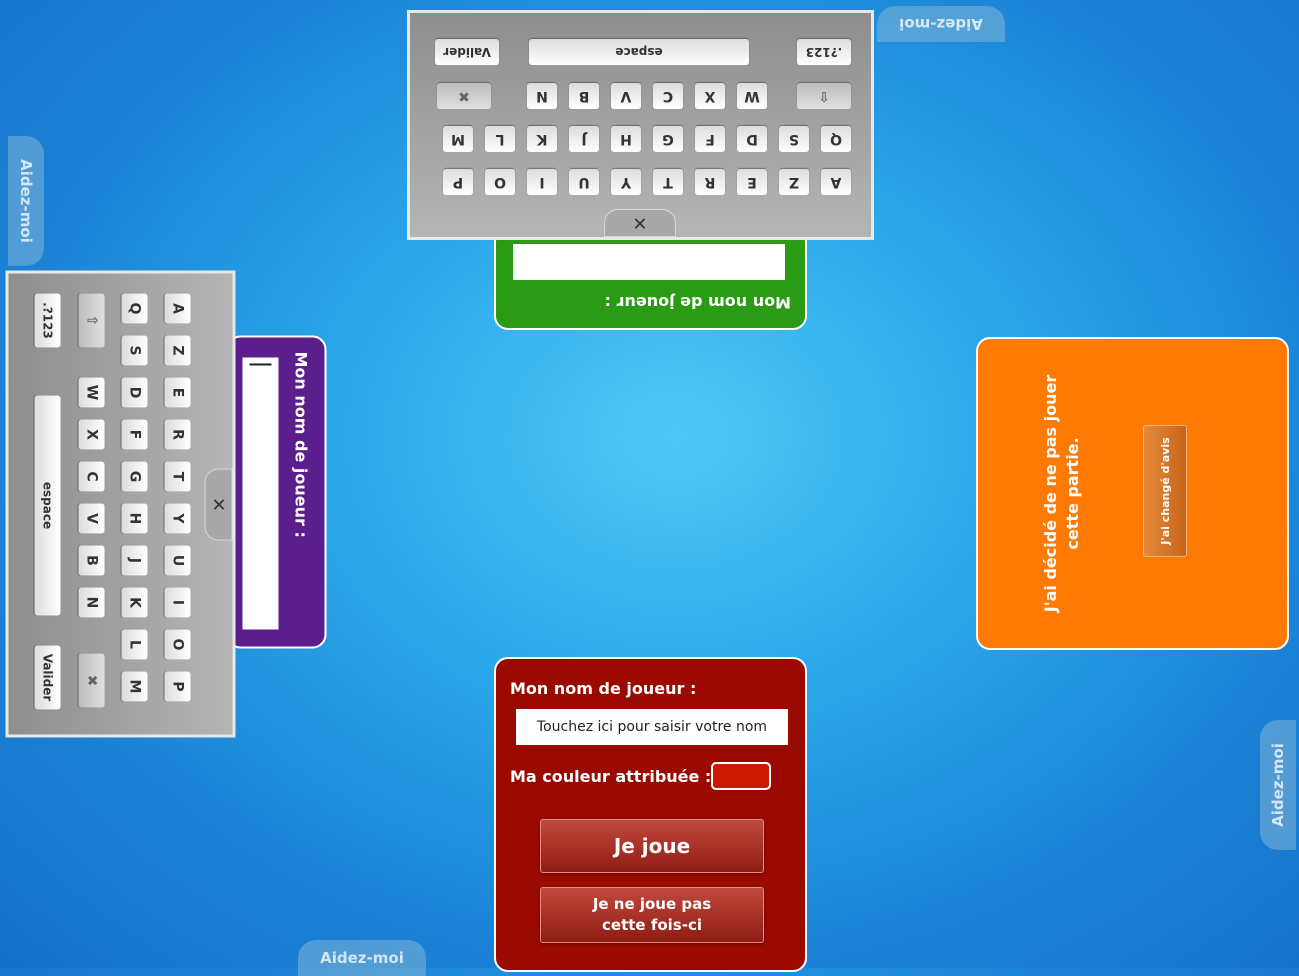  Describe the element at coordinates (652, 727) in the screenshot. I see `player-name-input: Touchez ici pour saisir votre nom` at that location.